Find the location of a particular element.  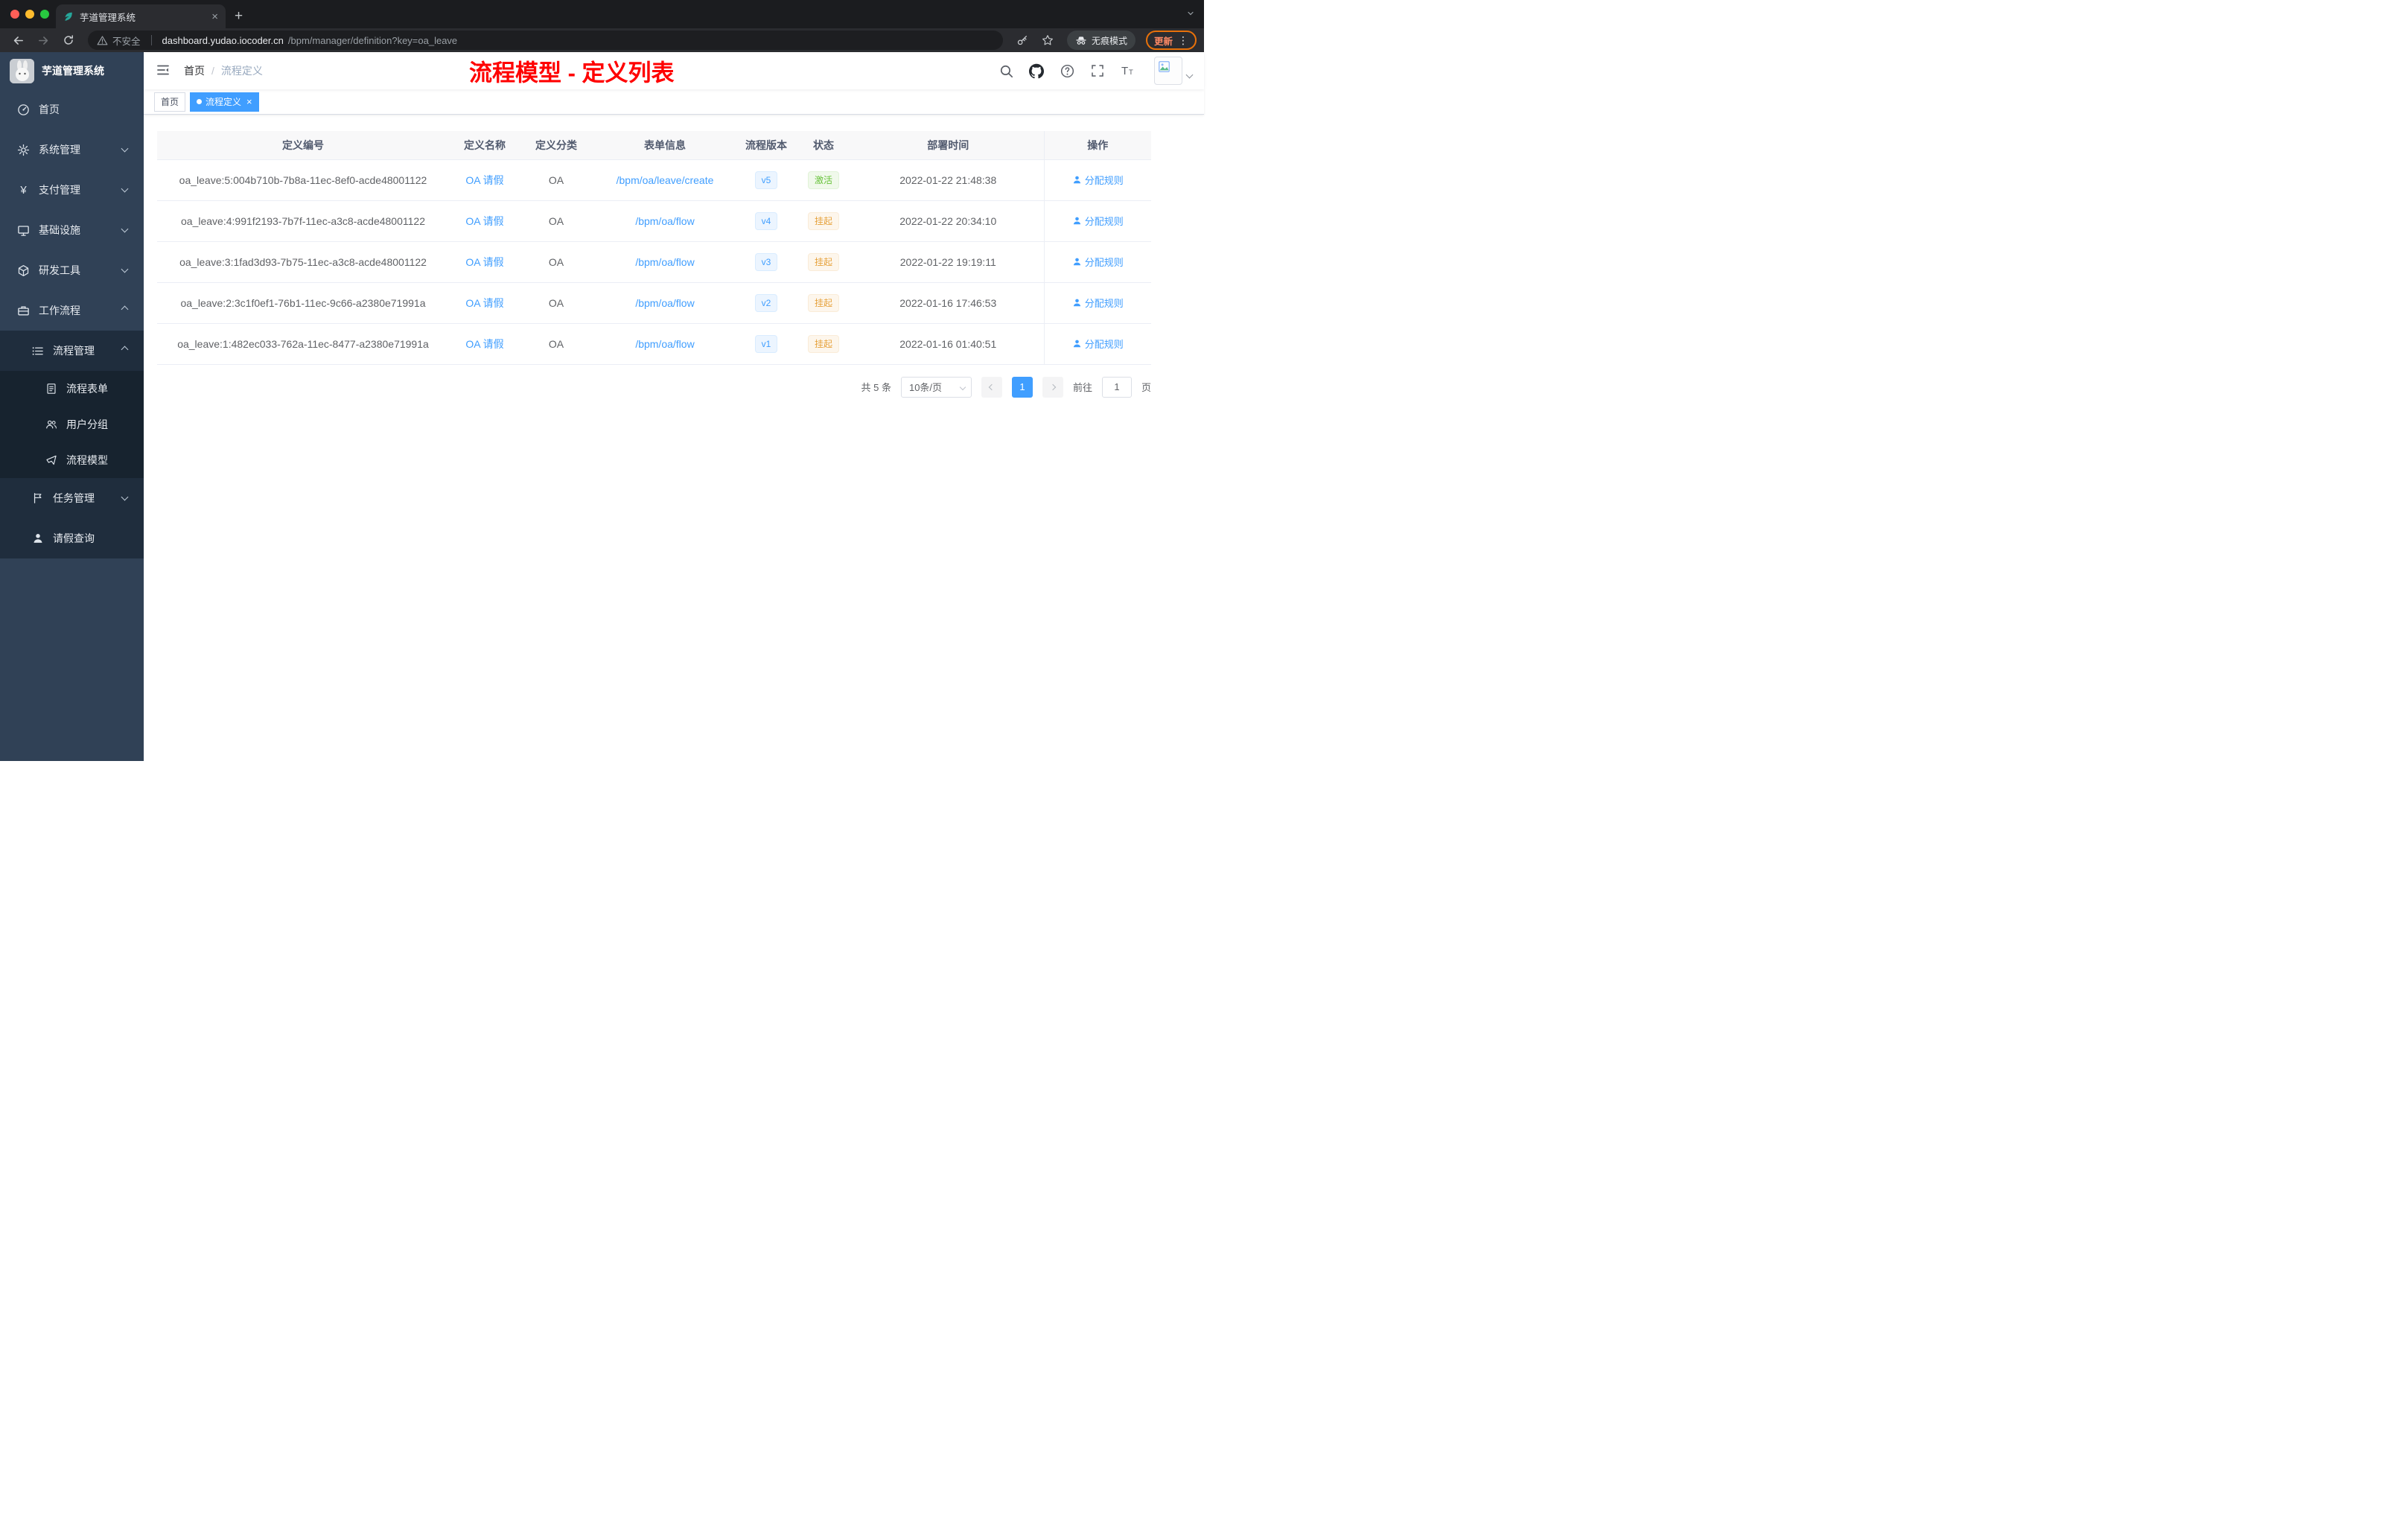

page-annotation-title: 流程模型 - 定义列表 is located at coordinates (572, 73).